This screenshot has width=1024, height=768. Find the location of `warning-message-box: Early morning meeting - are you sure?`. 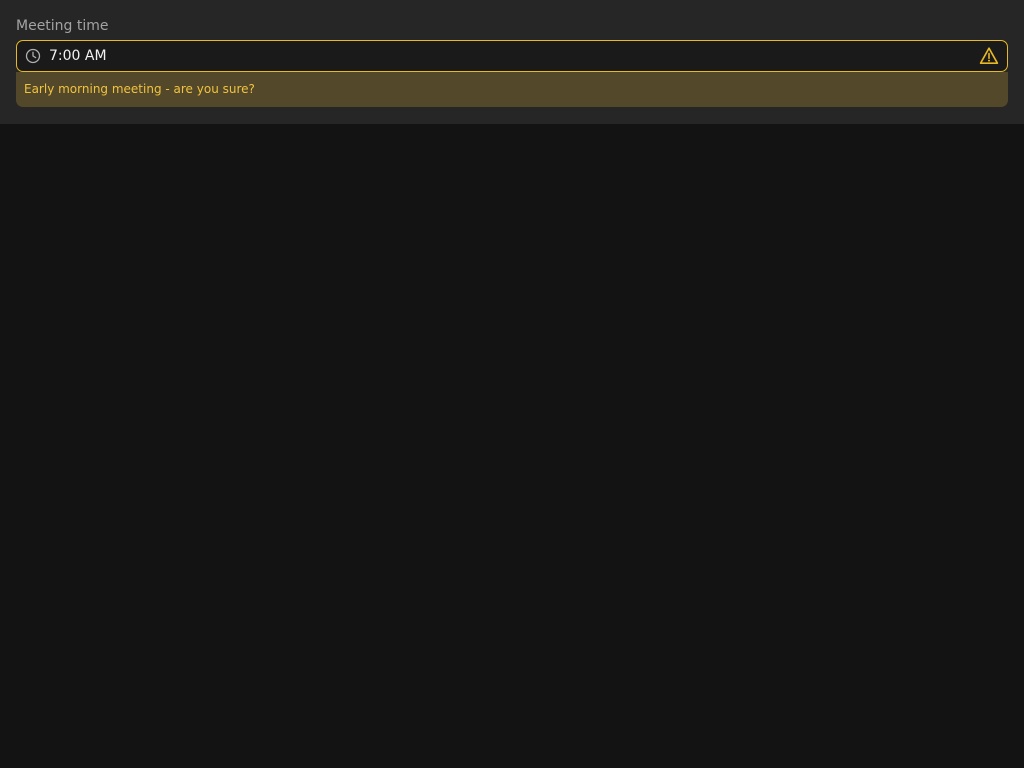

warning-message-box: Early morning meeting - are you sure? is located at coordinates (512, 89).